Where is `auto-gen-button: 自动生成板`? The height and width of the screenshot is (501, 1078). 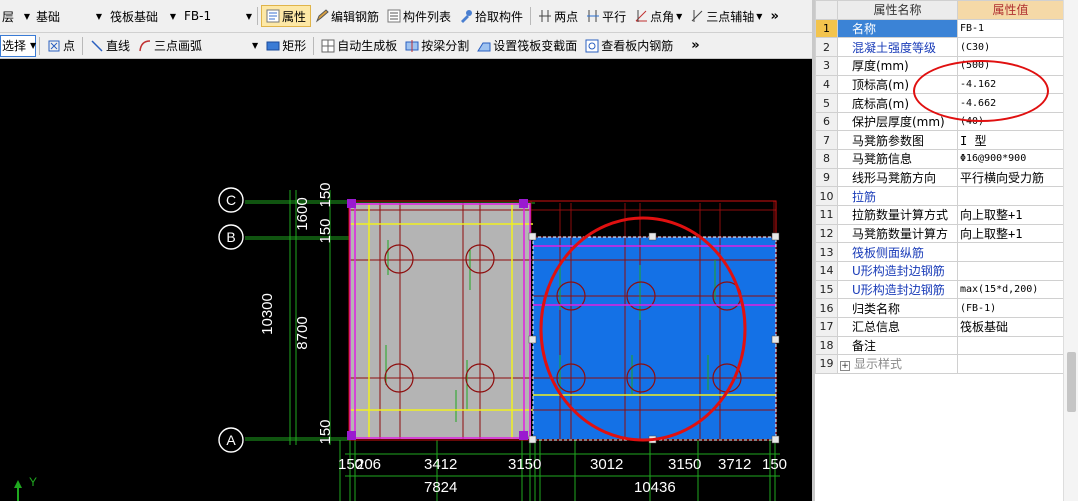
auto-gen-button: 自动生成板 is located at coordinates (359, 46).